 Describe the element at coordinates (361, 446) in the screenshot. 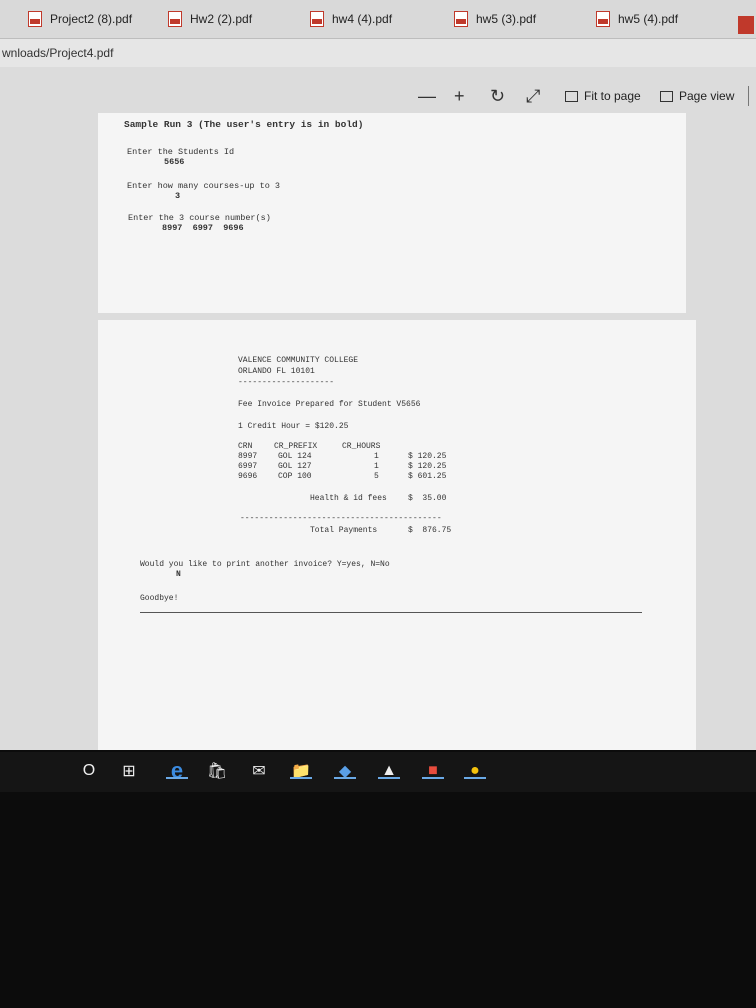

I see `header-hours: CR_HOURS` at that location.